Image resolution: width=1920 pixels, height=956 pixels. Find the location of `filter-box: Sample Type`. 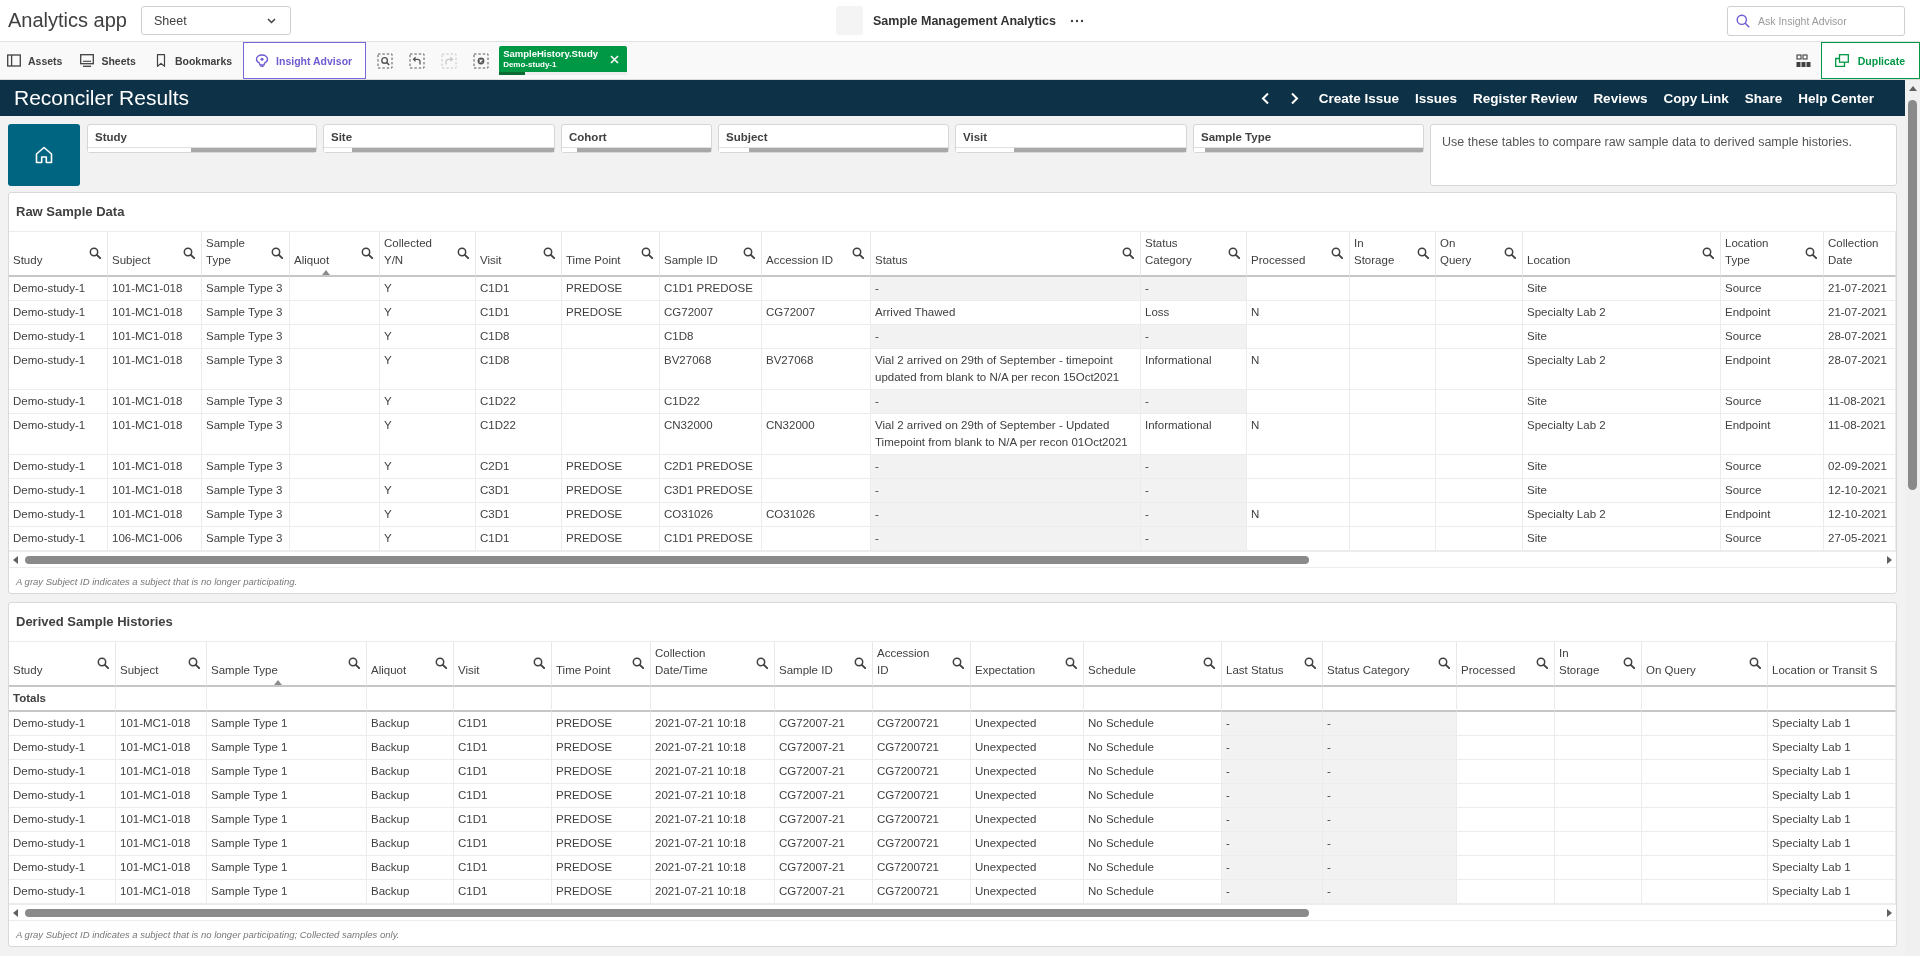

filter-box: Sample Type is located at coordinates (1308, 138).